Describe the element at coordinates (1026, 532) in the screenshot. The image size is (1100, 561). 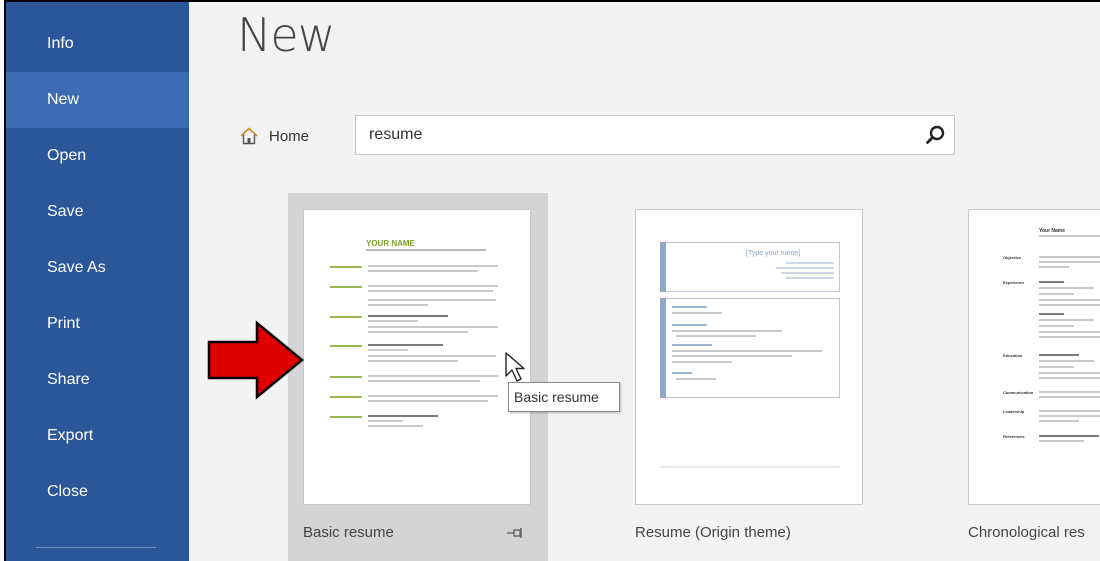
I see `template-label: Chronological res` at that location.